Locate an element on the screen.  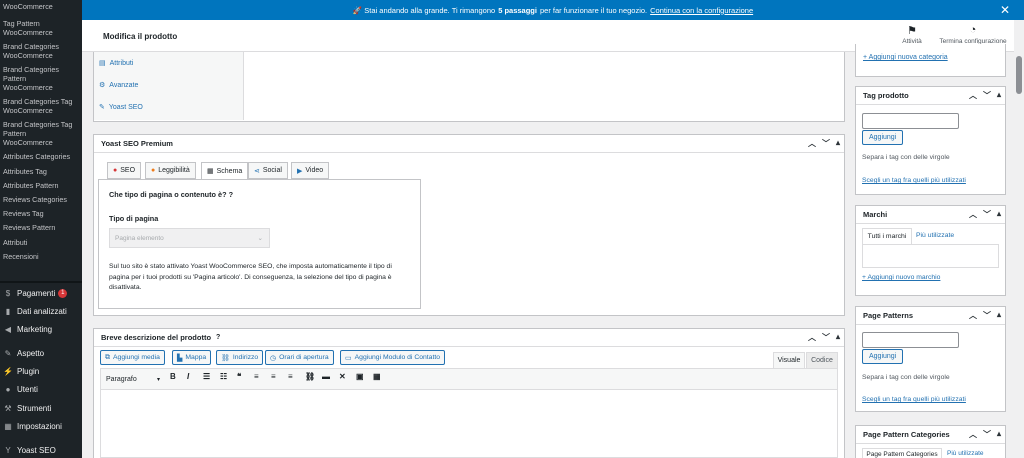
menu-utenti: ● Utenti is located at coordinates (41, 389).